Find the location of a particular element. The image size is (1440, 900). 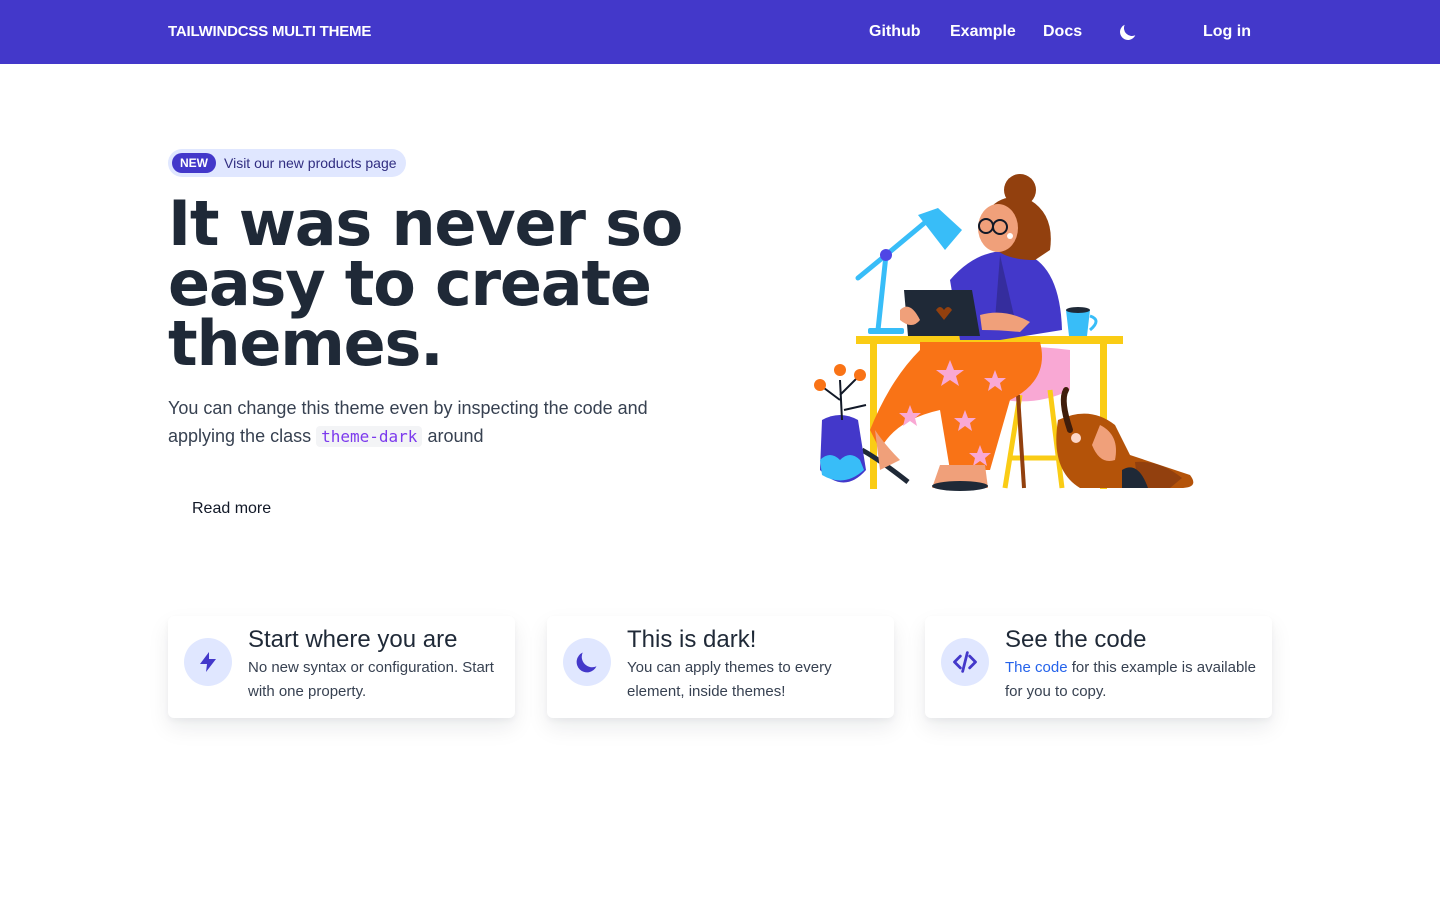

woman-working-at-desk-illustration is located at coordinates (1004, 332).